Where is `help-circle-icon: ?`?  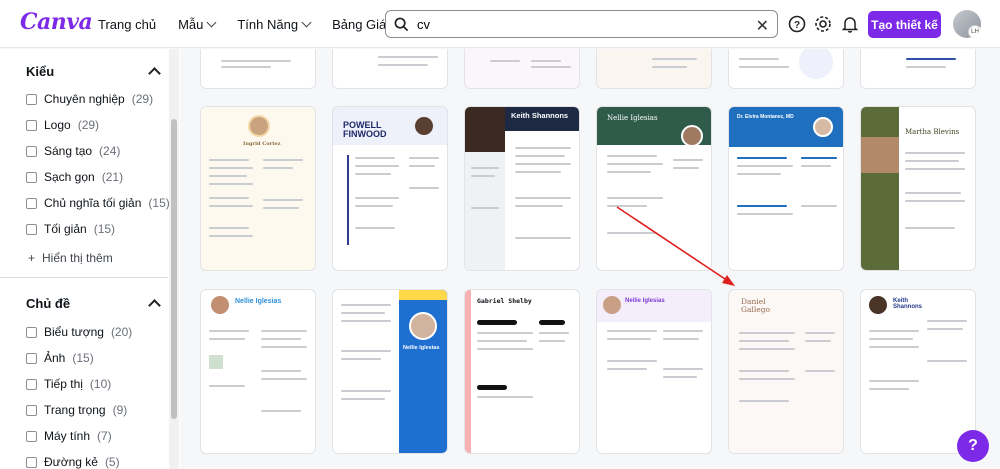
help-circle-icon: ? is located at coordinates (797, 24).